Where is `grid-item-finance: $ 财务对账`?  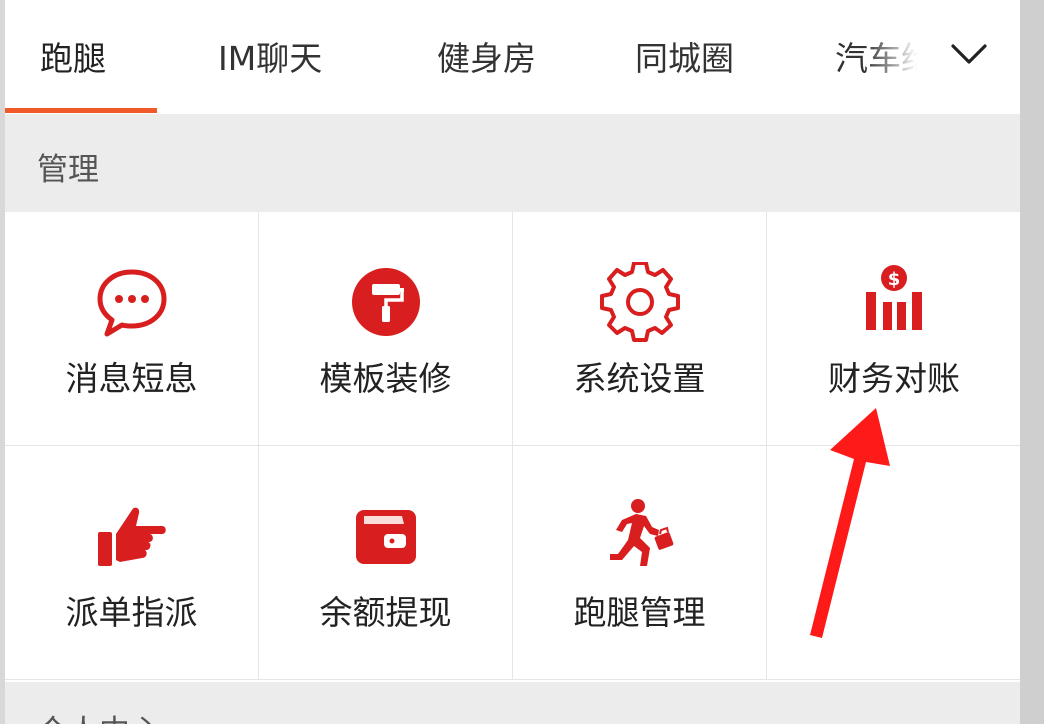
grid-item-finance: $ 财务对账 is located at coordinates (893, 329).